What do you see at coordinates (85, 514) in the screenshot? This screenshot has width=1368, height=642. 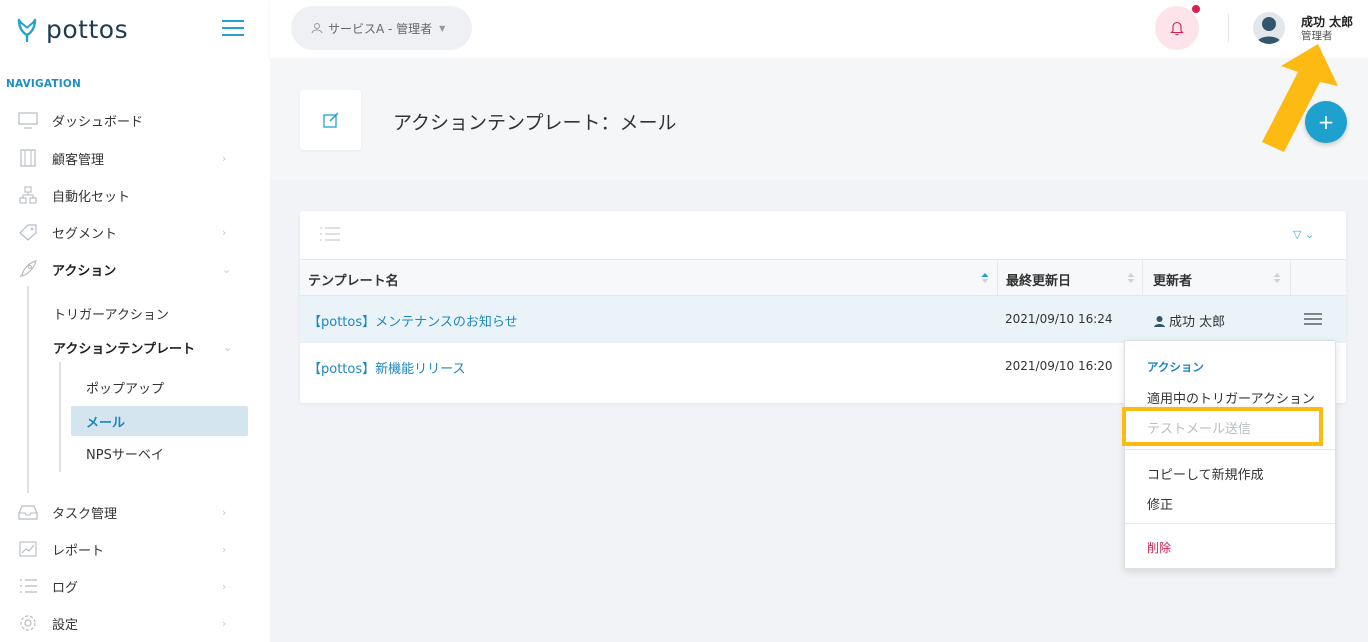 I see `sidebar-item-label: タスク管理` at bounding box center [85, 514].